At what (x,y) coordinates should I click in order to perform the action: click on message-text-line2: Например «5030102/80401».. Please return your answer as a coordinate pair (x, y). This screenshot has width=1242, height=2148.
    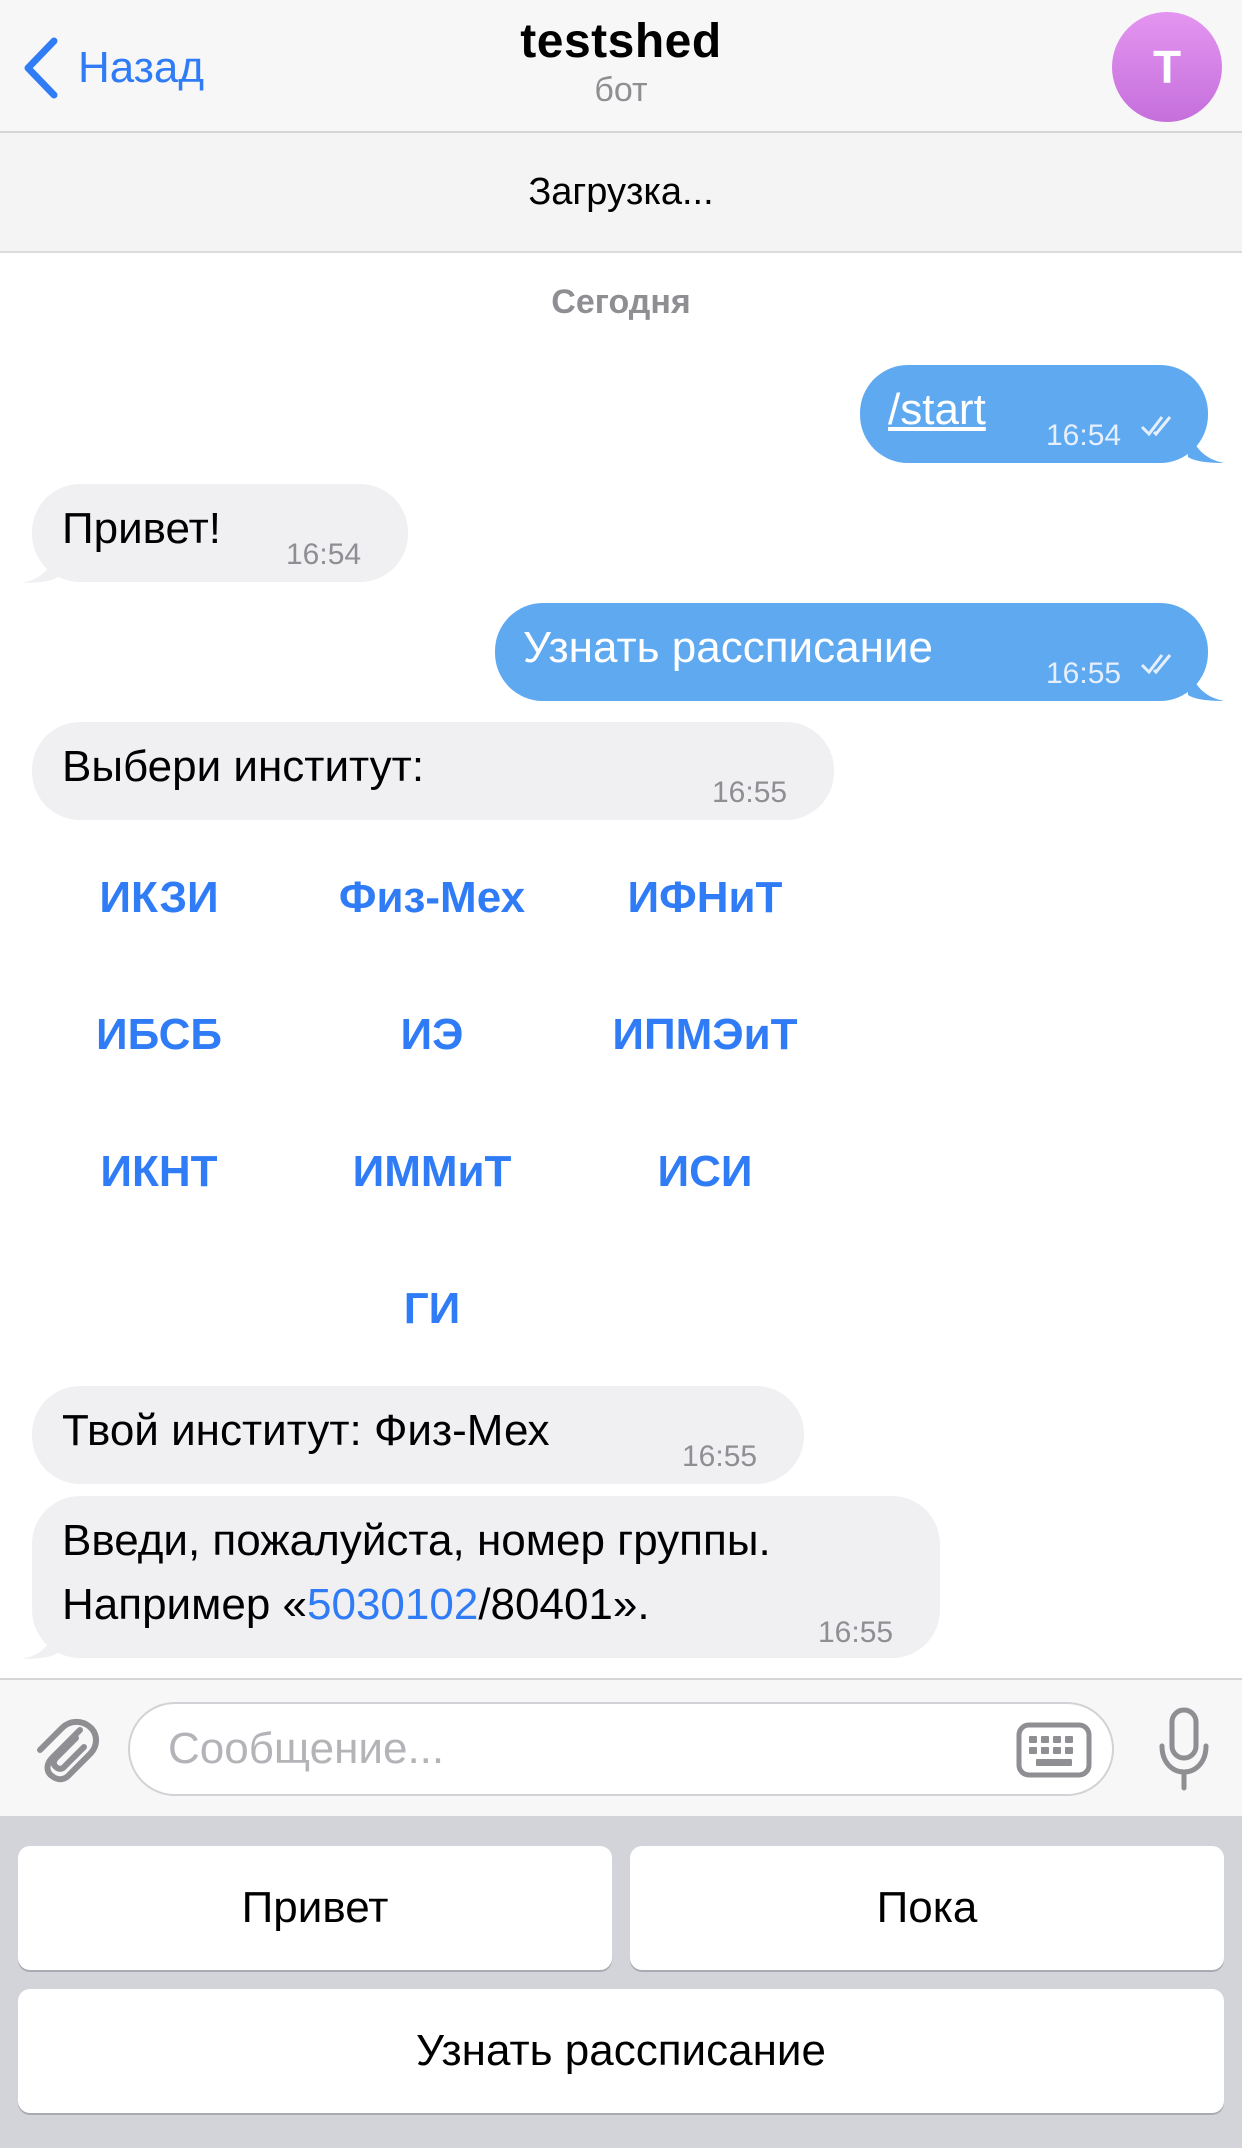
    Looking at the image, I should click on (356, 1605).